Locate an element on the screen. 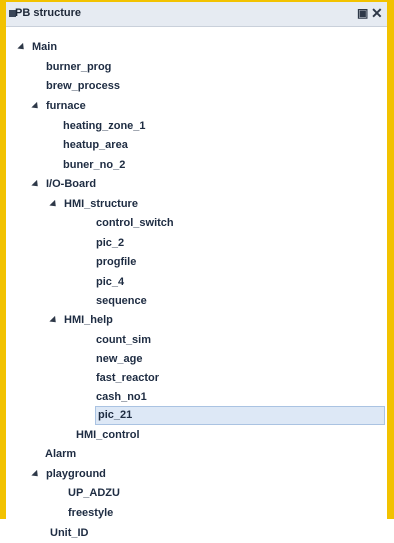 The image size is (394, 543). tree-item-count-sim: count_sim is located at coordinates (123, 340).